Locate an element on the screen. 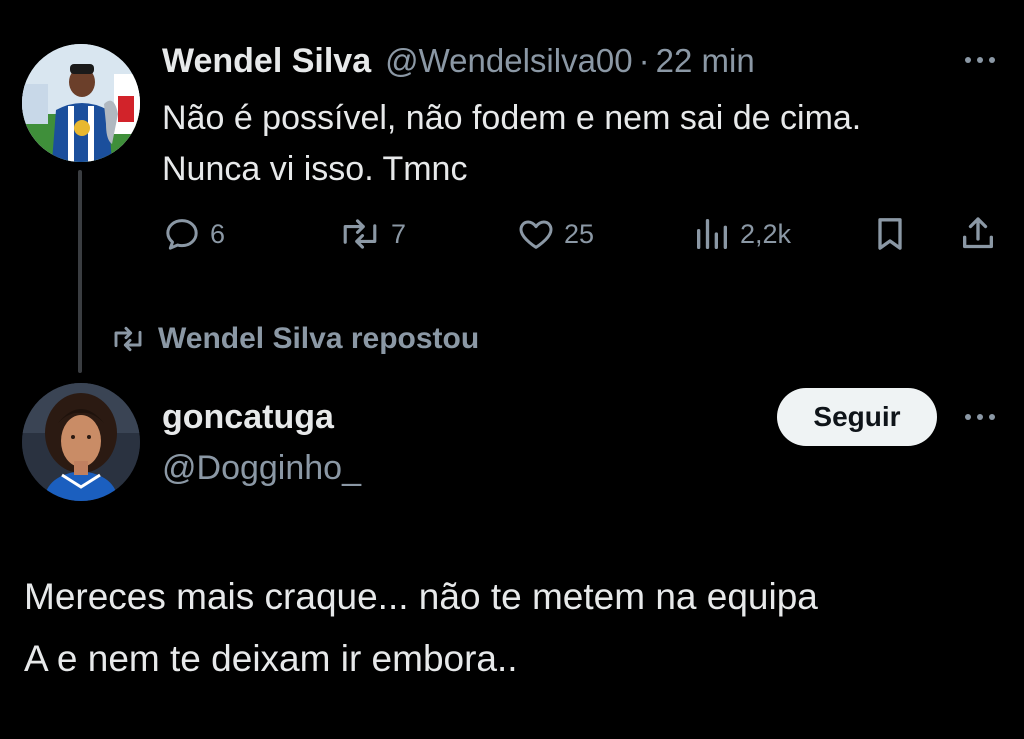 Image resolution: width=1024 pixels, height=739 pixels. author-name: Wendel Silva is located at coordinates (266, 61).